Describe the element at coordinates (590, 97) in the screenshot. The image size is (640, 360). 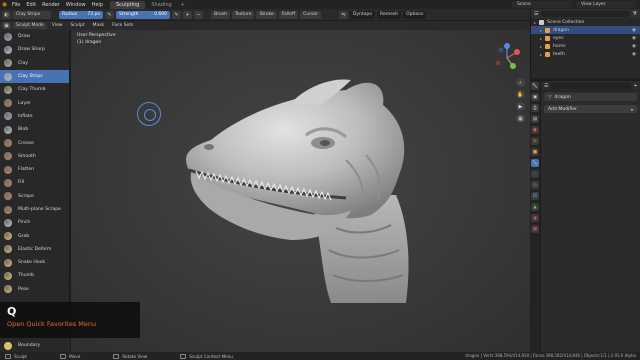
I see `object-name-field: ▽ dragon` at that location.